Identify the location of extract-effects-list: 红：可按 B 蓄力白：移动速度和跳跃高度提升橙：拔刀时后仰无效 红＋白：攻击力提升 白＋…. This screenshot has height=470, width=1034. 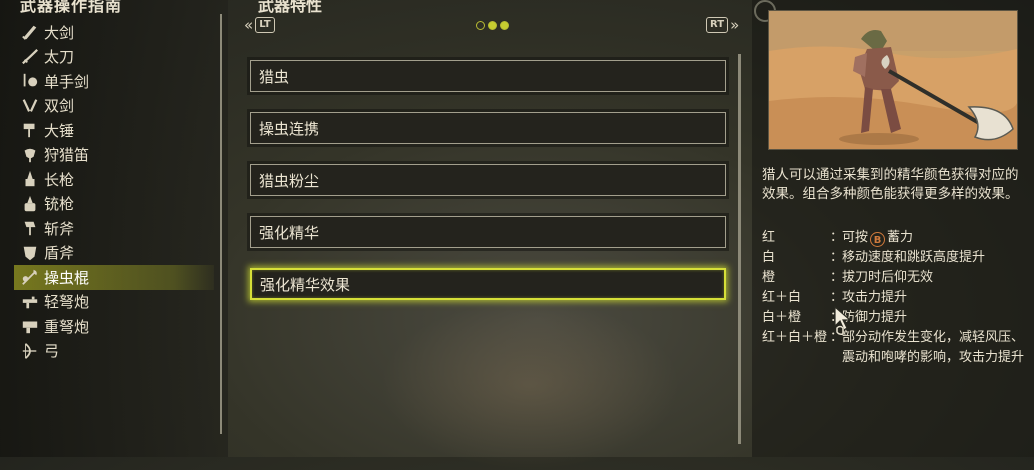
(895, 298).